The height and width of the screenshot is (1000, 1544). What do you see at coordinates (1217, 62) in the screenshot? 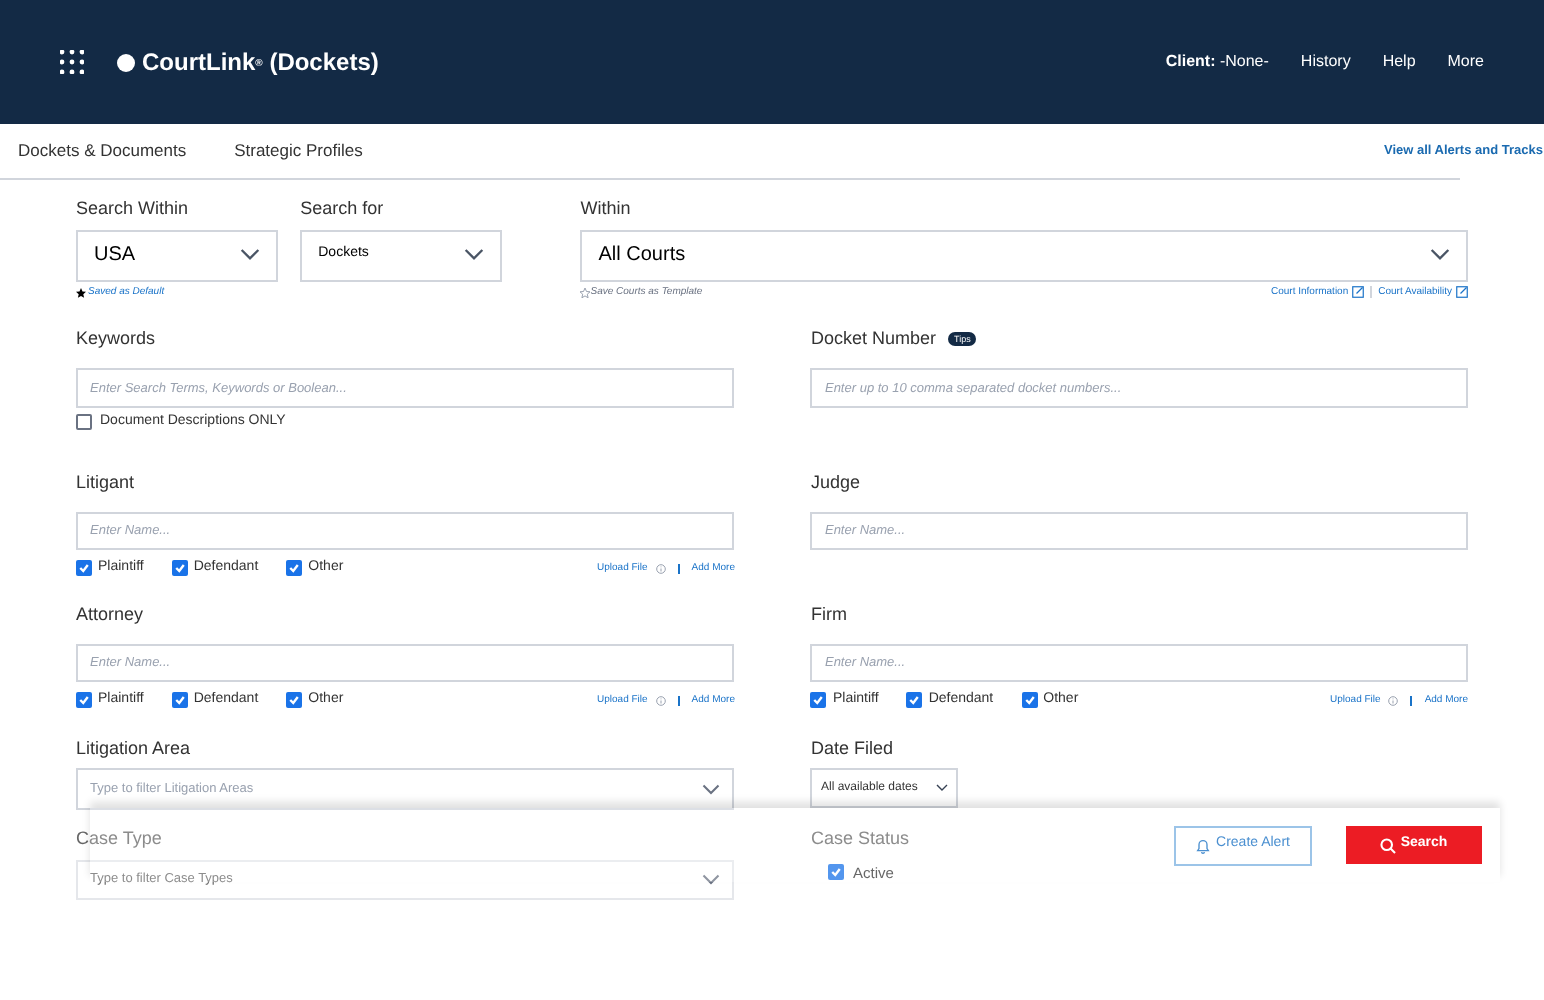
I see `client-selector: Client: -None-` at bounding box center [1217, 62].